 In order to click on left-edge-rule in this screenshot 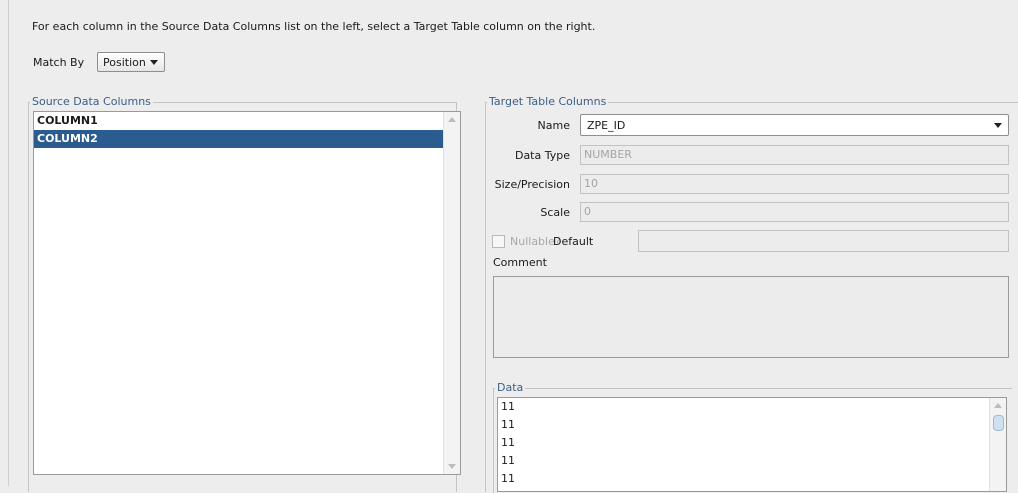, I will do `click(8, 243)`.